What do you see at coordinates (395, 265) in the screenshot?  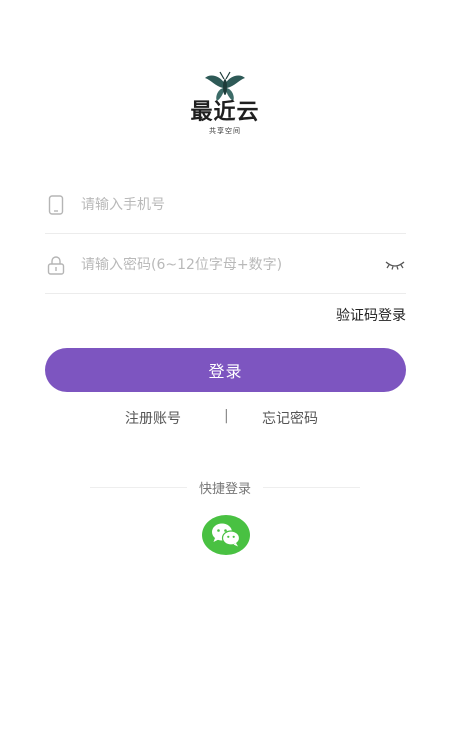 I see `eye-closed-icon` at bounding box center [395, 265].